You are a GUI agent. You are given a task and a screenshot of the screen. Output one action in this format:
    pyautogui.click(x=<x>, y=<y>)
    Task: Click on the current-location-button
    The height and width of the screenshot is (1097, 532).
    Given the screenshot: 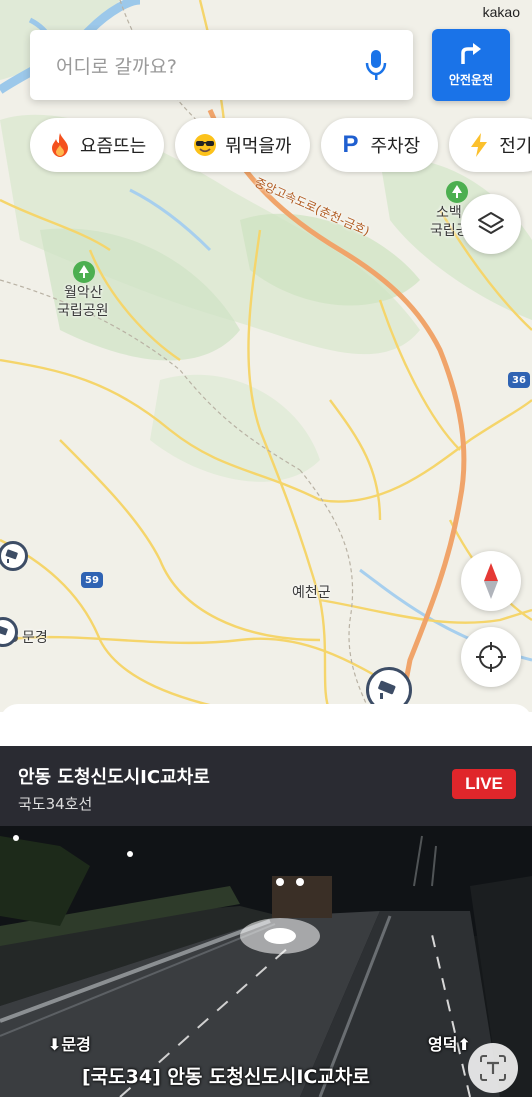 What is the action you would take?
    pyautogui.click(x=491, y=657)
    